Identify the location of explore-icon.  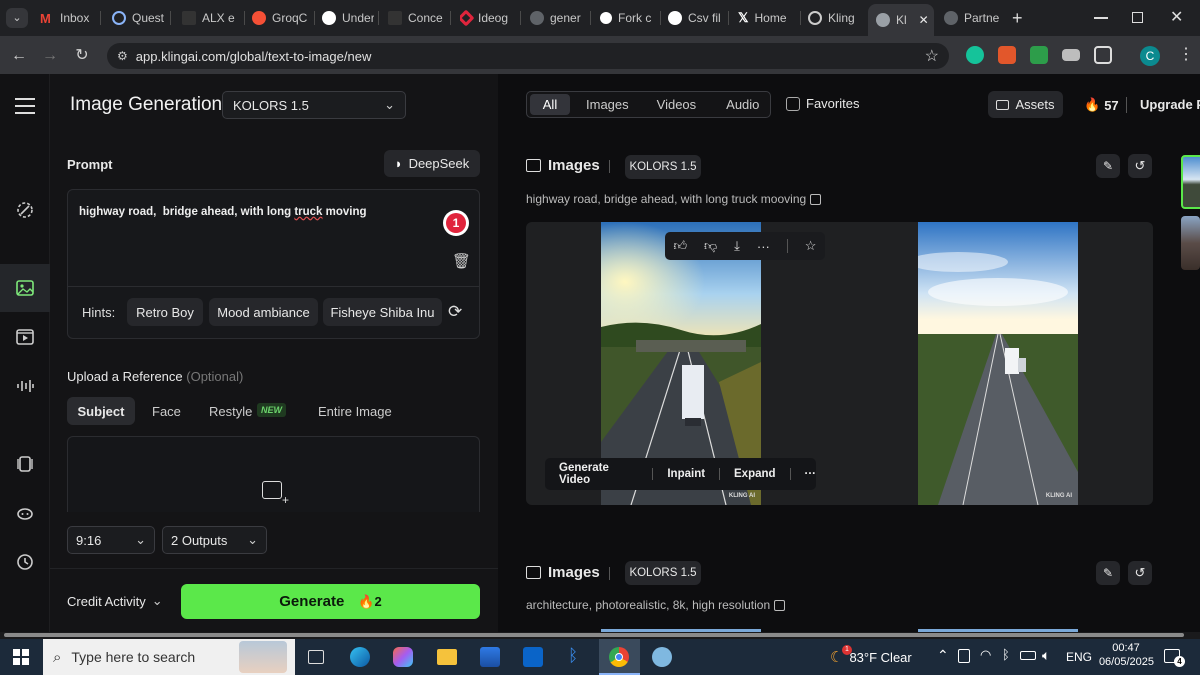
(25, 210).